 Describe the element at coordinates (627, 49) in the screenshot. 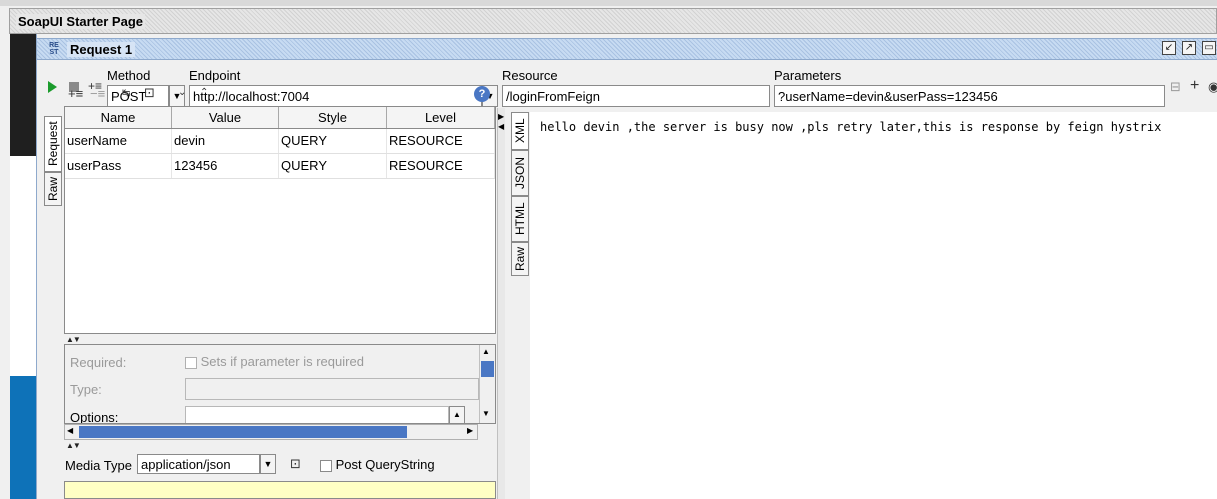

I see `request-title-bar: RE ST Request 1 ↙ ↗ ▭` at that location.